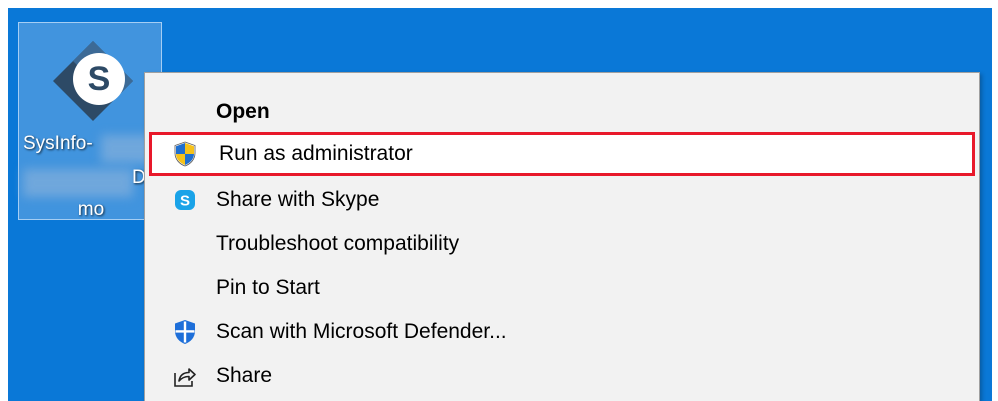  Describe the element at coordinates (244, 375) in the screenshot. I see `menu-item-label: Share` at that location.